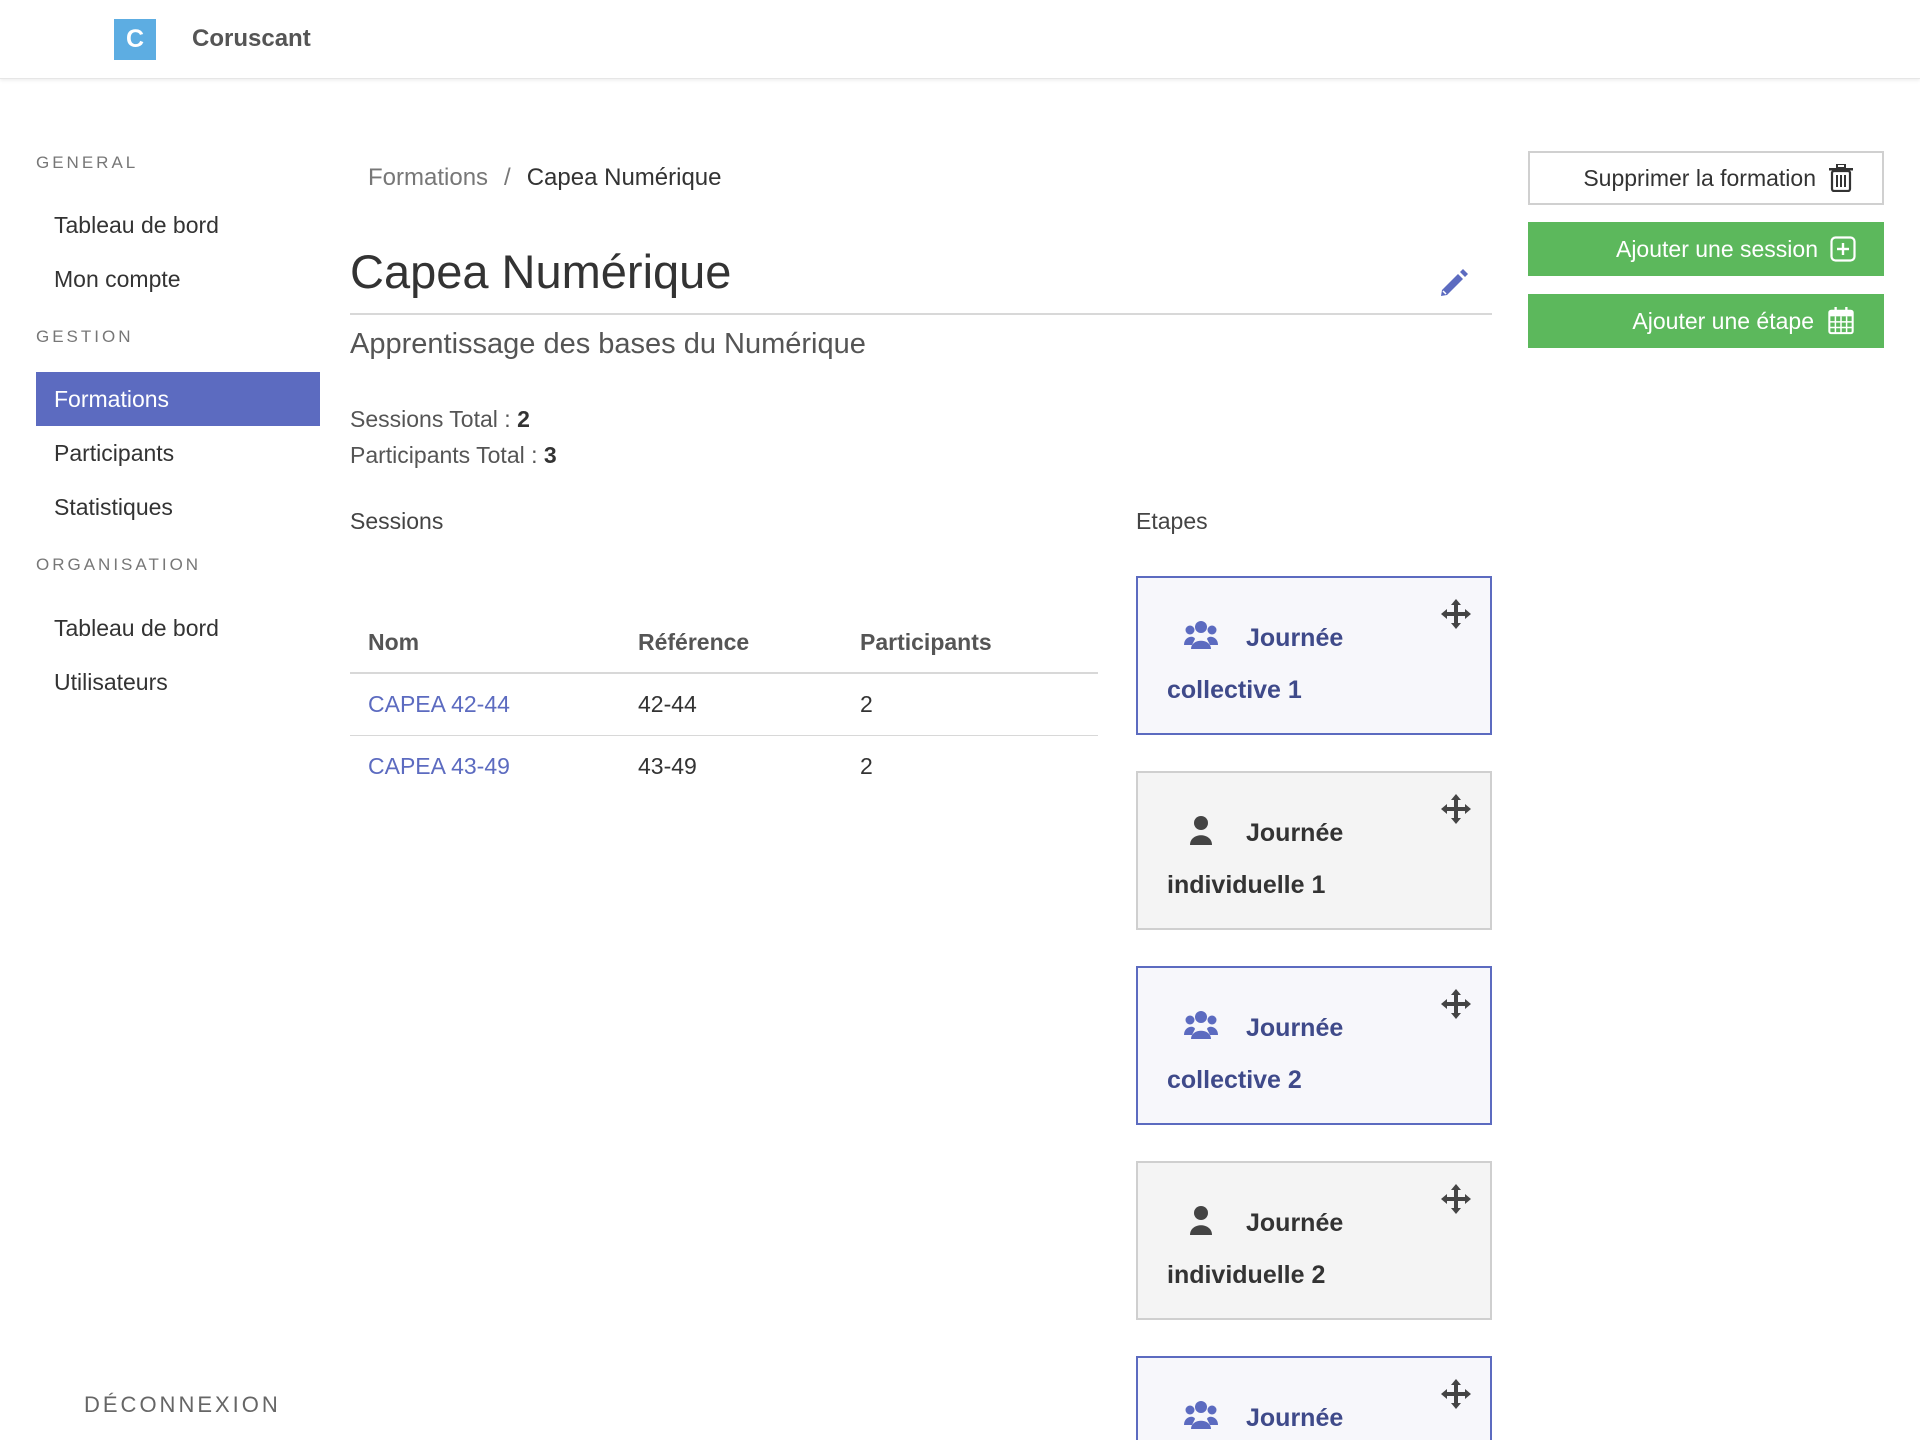 The width and height of the screenshot is (1920, 1440). I want to click on etape-card: Journée, so click(1314, 1398).